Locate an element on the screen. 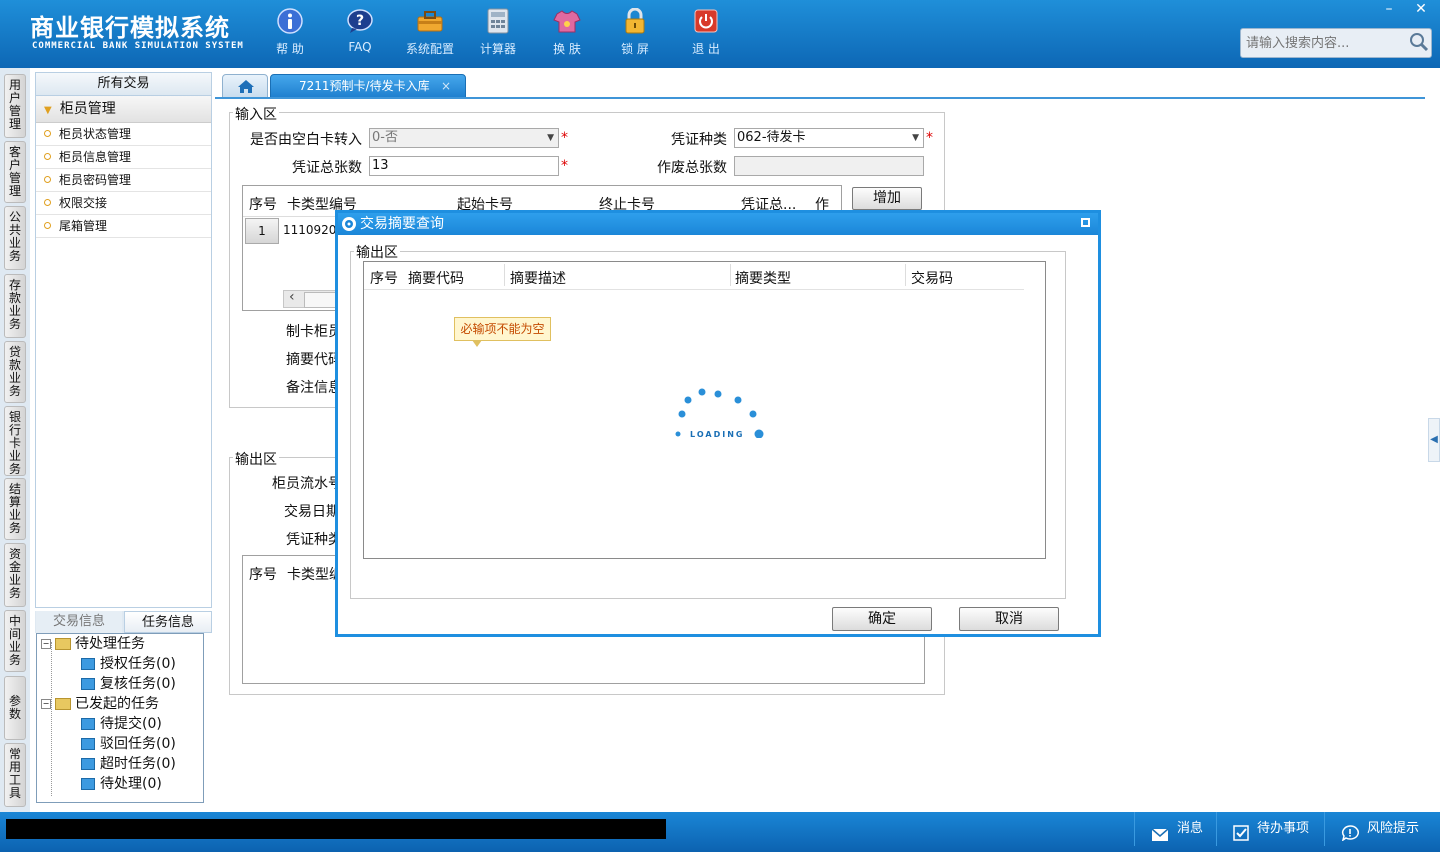  blank-card-select: 0-否 ▼ is located at coordinates (464, 138).